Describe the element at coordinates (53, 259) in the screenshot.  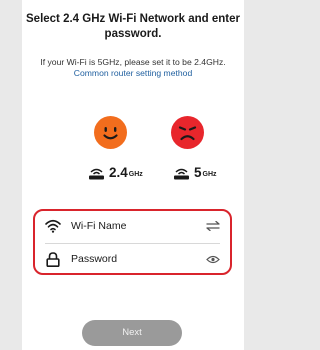
I see `lock-icon` at that location.